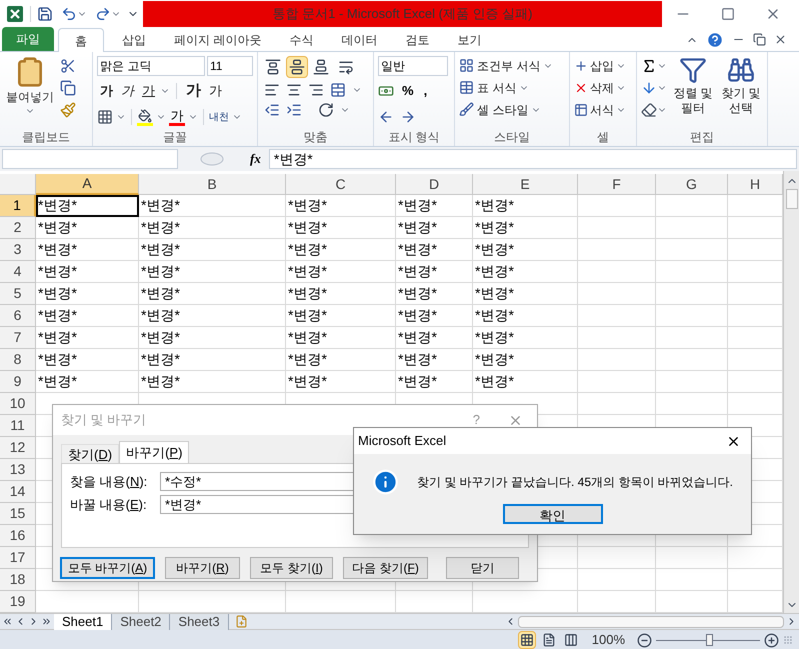  Describe the element at coordinates (532, 159) in the screenshot. I see `formula-field: *변경*` at that location.